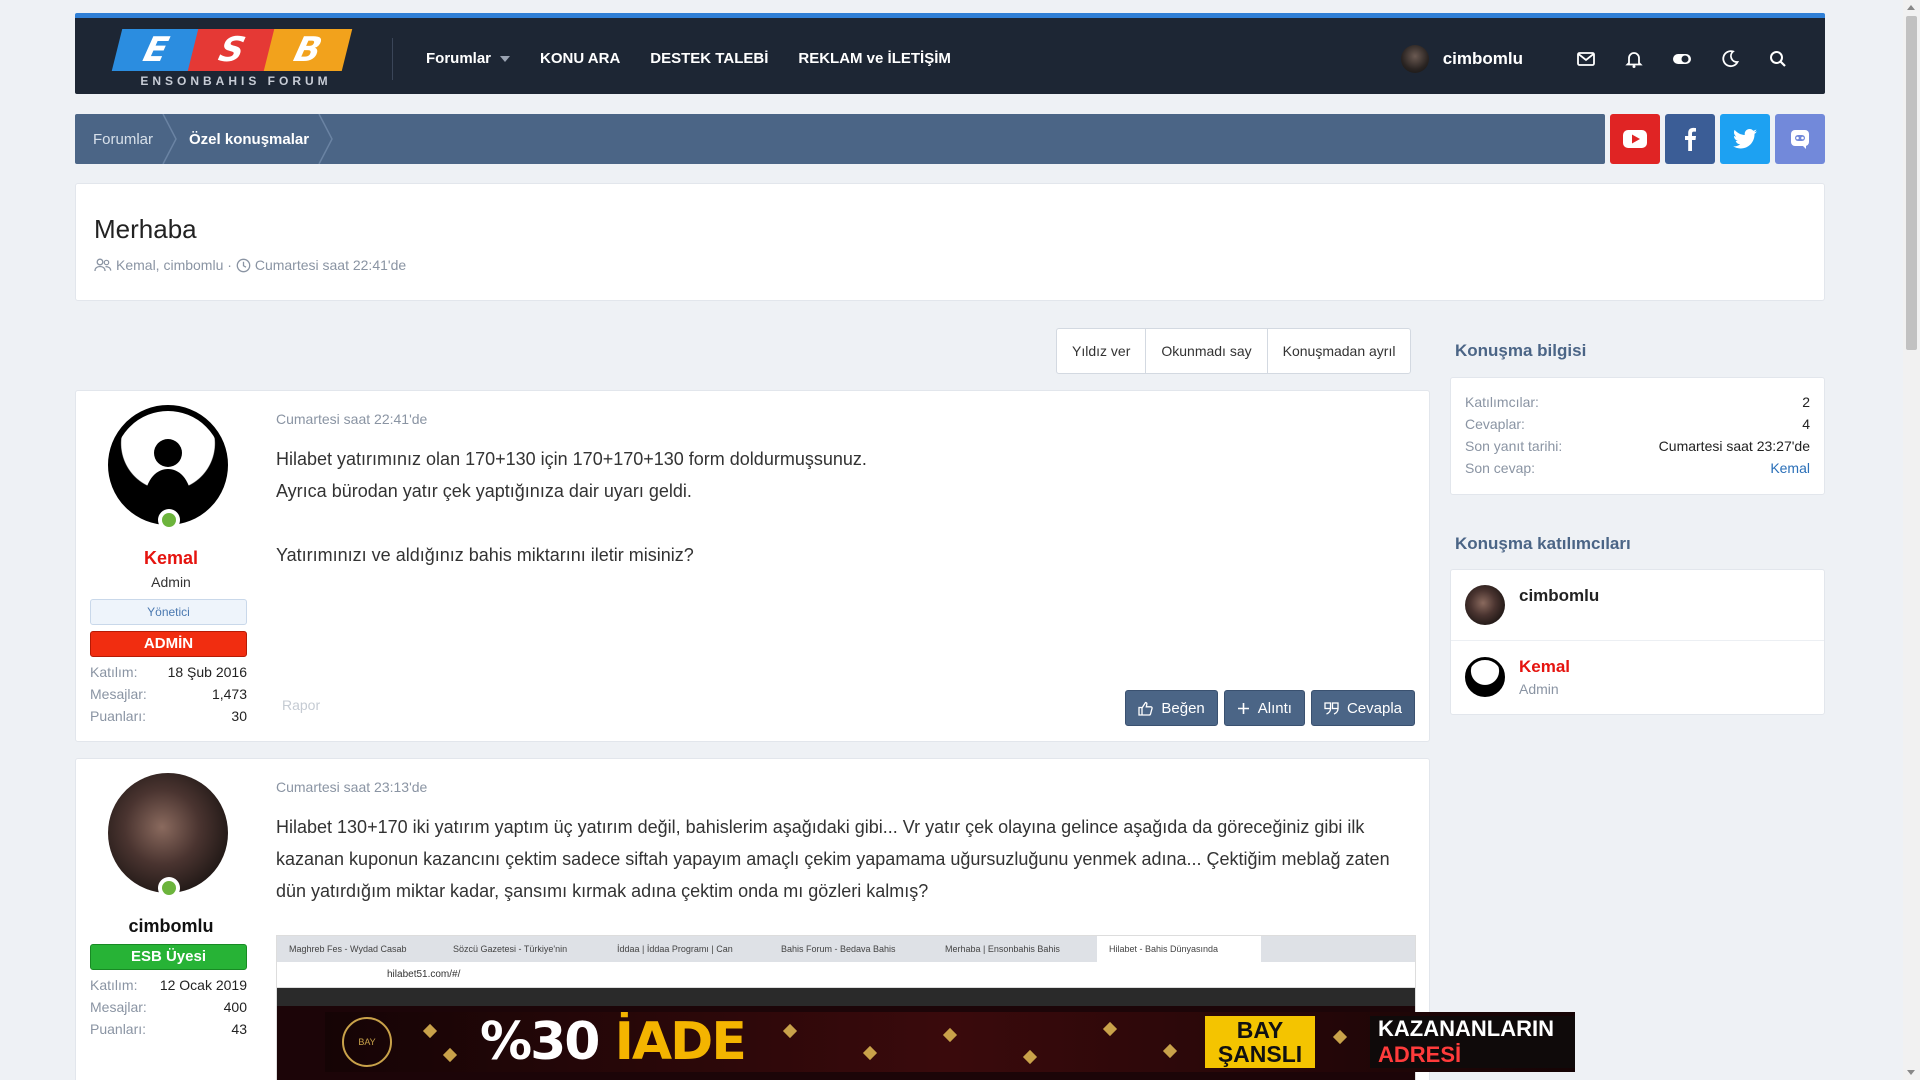 This screenshot has height=1080, width=1920. Describe the element at coordinates (1682, 59) in the screenshot. I see `toggle-icon` at that location.